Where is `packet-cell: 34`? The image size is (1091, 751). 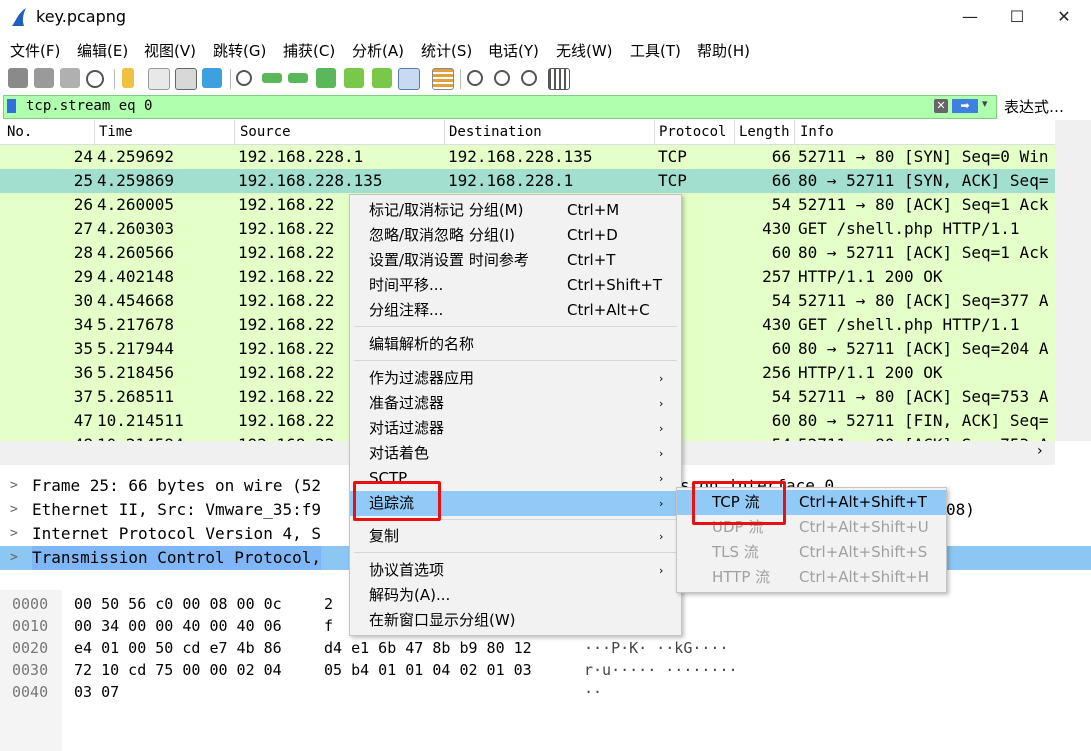
packet-cell: 34 is located at coordinates (83, 324).